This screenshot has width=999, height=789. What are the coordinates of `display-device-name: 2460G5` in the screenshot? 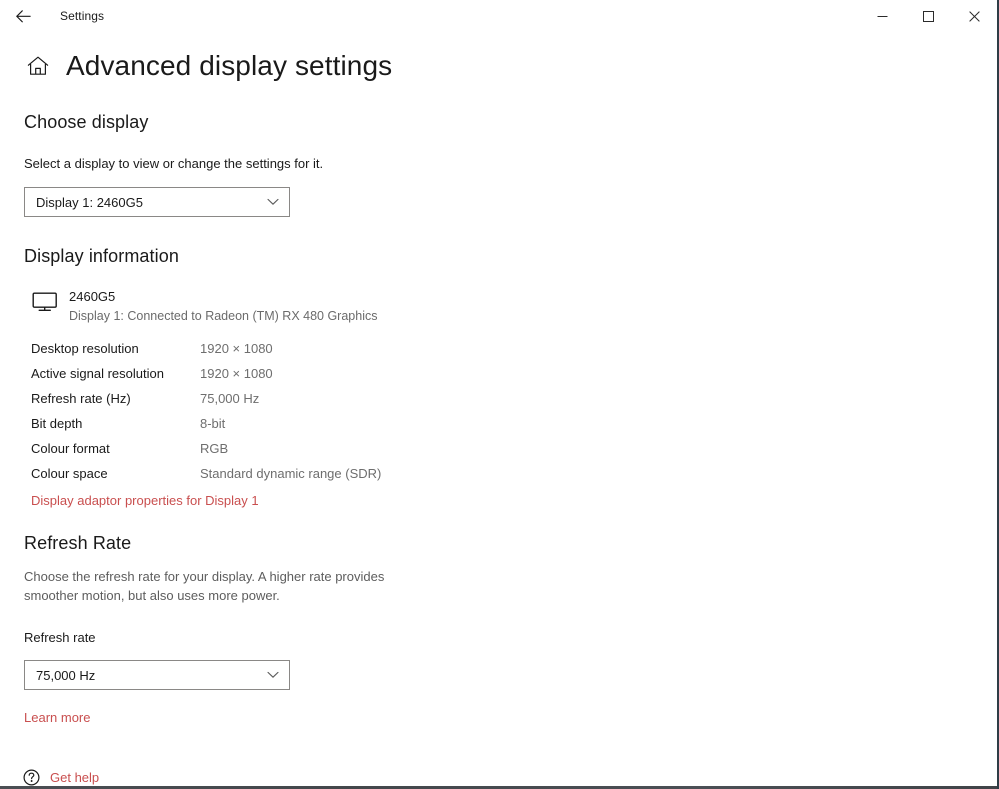 It's located at (92, 296).